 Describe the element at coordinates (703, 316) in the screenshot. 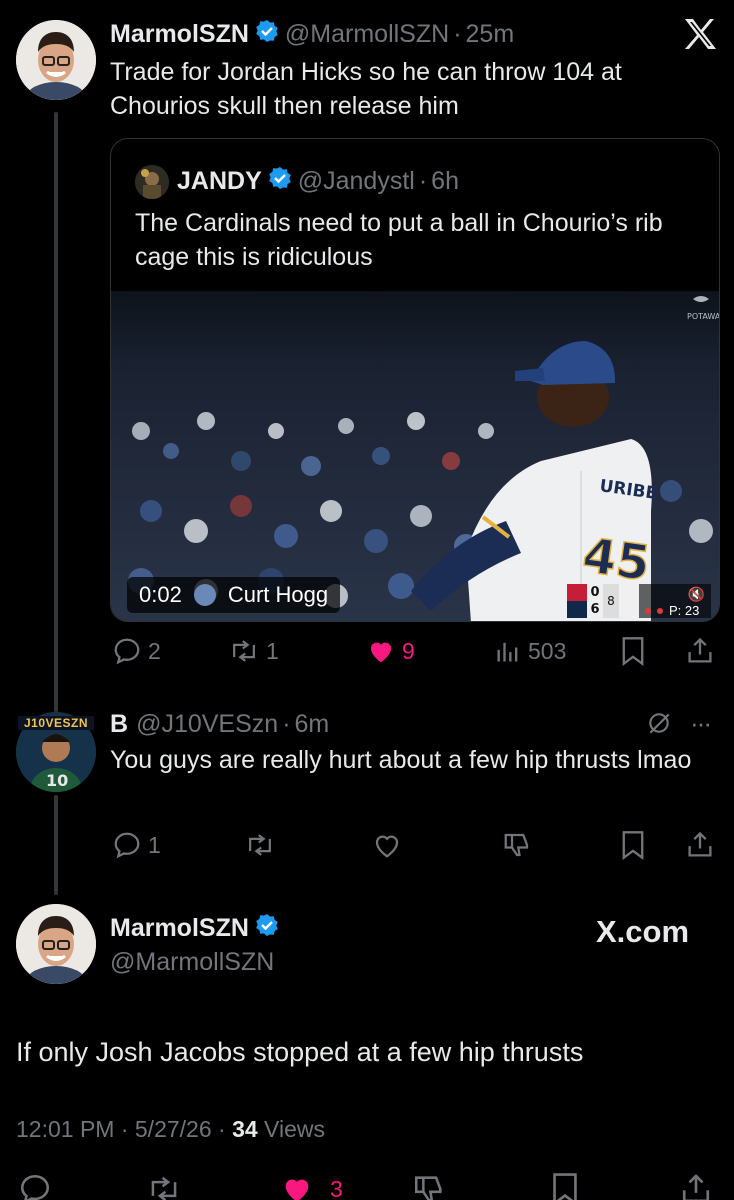

I see `sponsor-text: POTAWATOMI` at that location.